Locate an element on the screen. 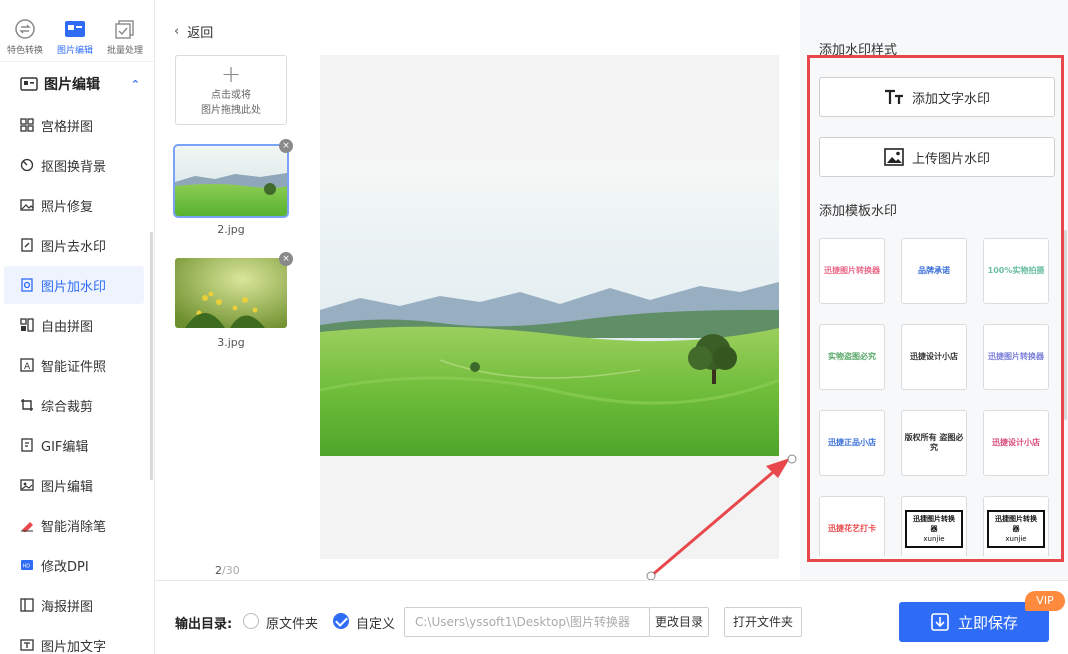 The height and width of the screenshot is (654, 1068). template-text: 版权所有 盗图必究 is located at coordinates (934, 442).